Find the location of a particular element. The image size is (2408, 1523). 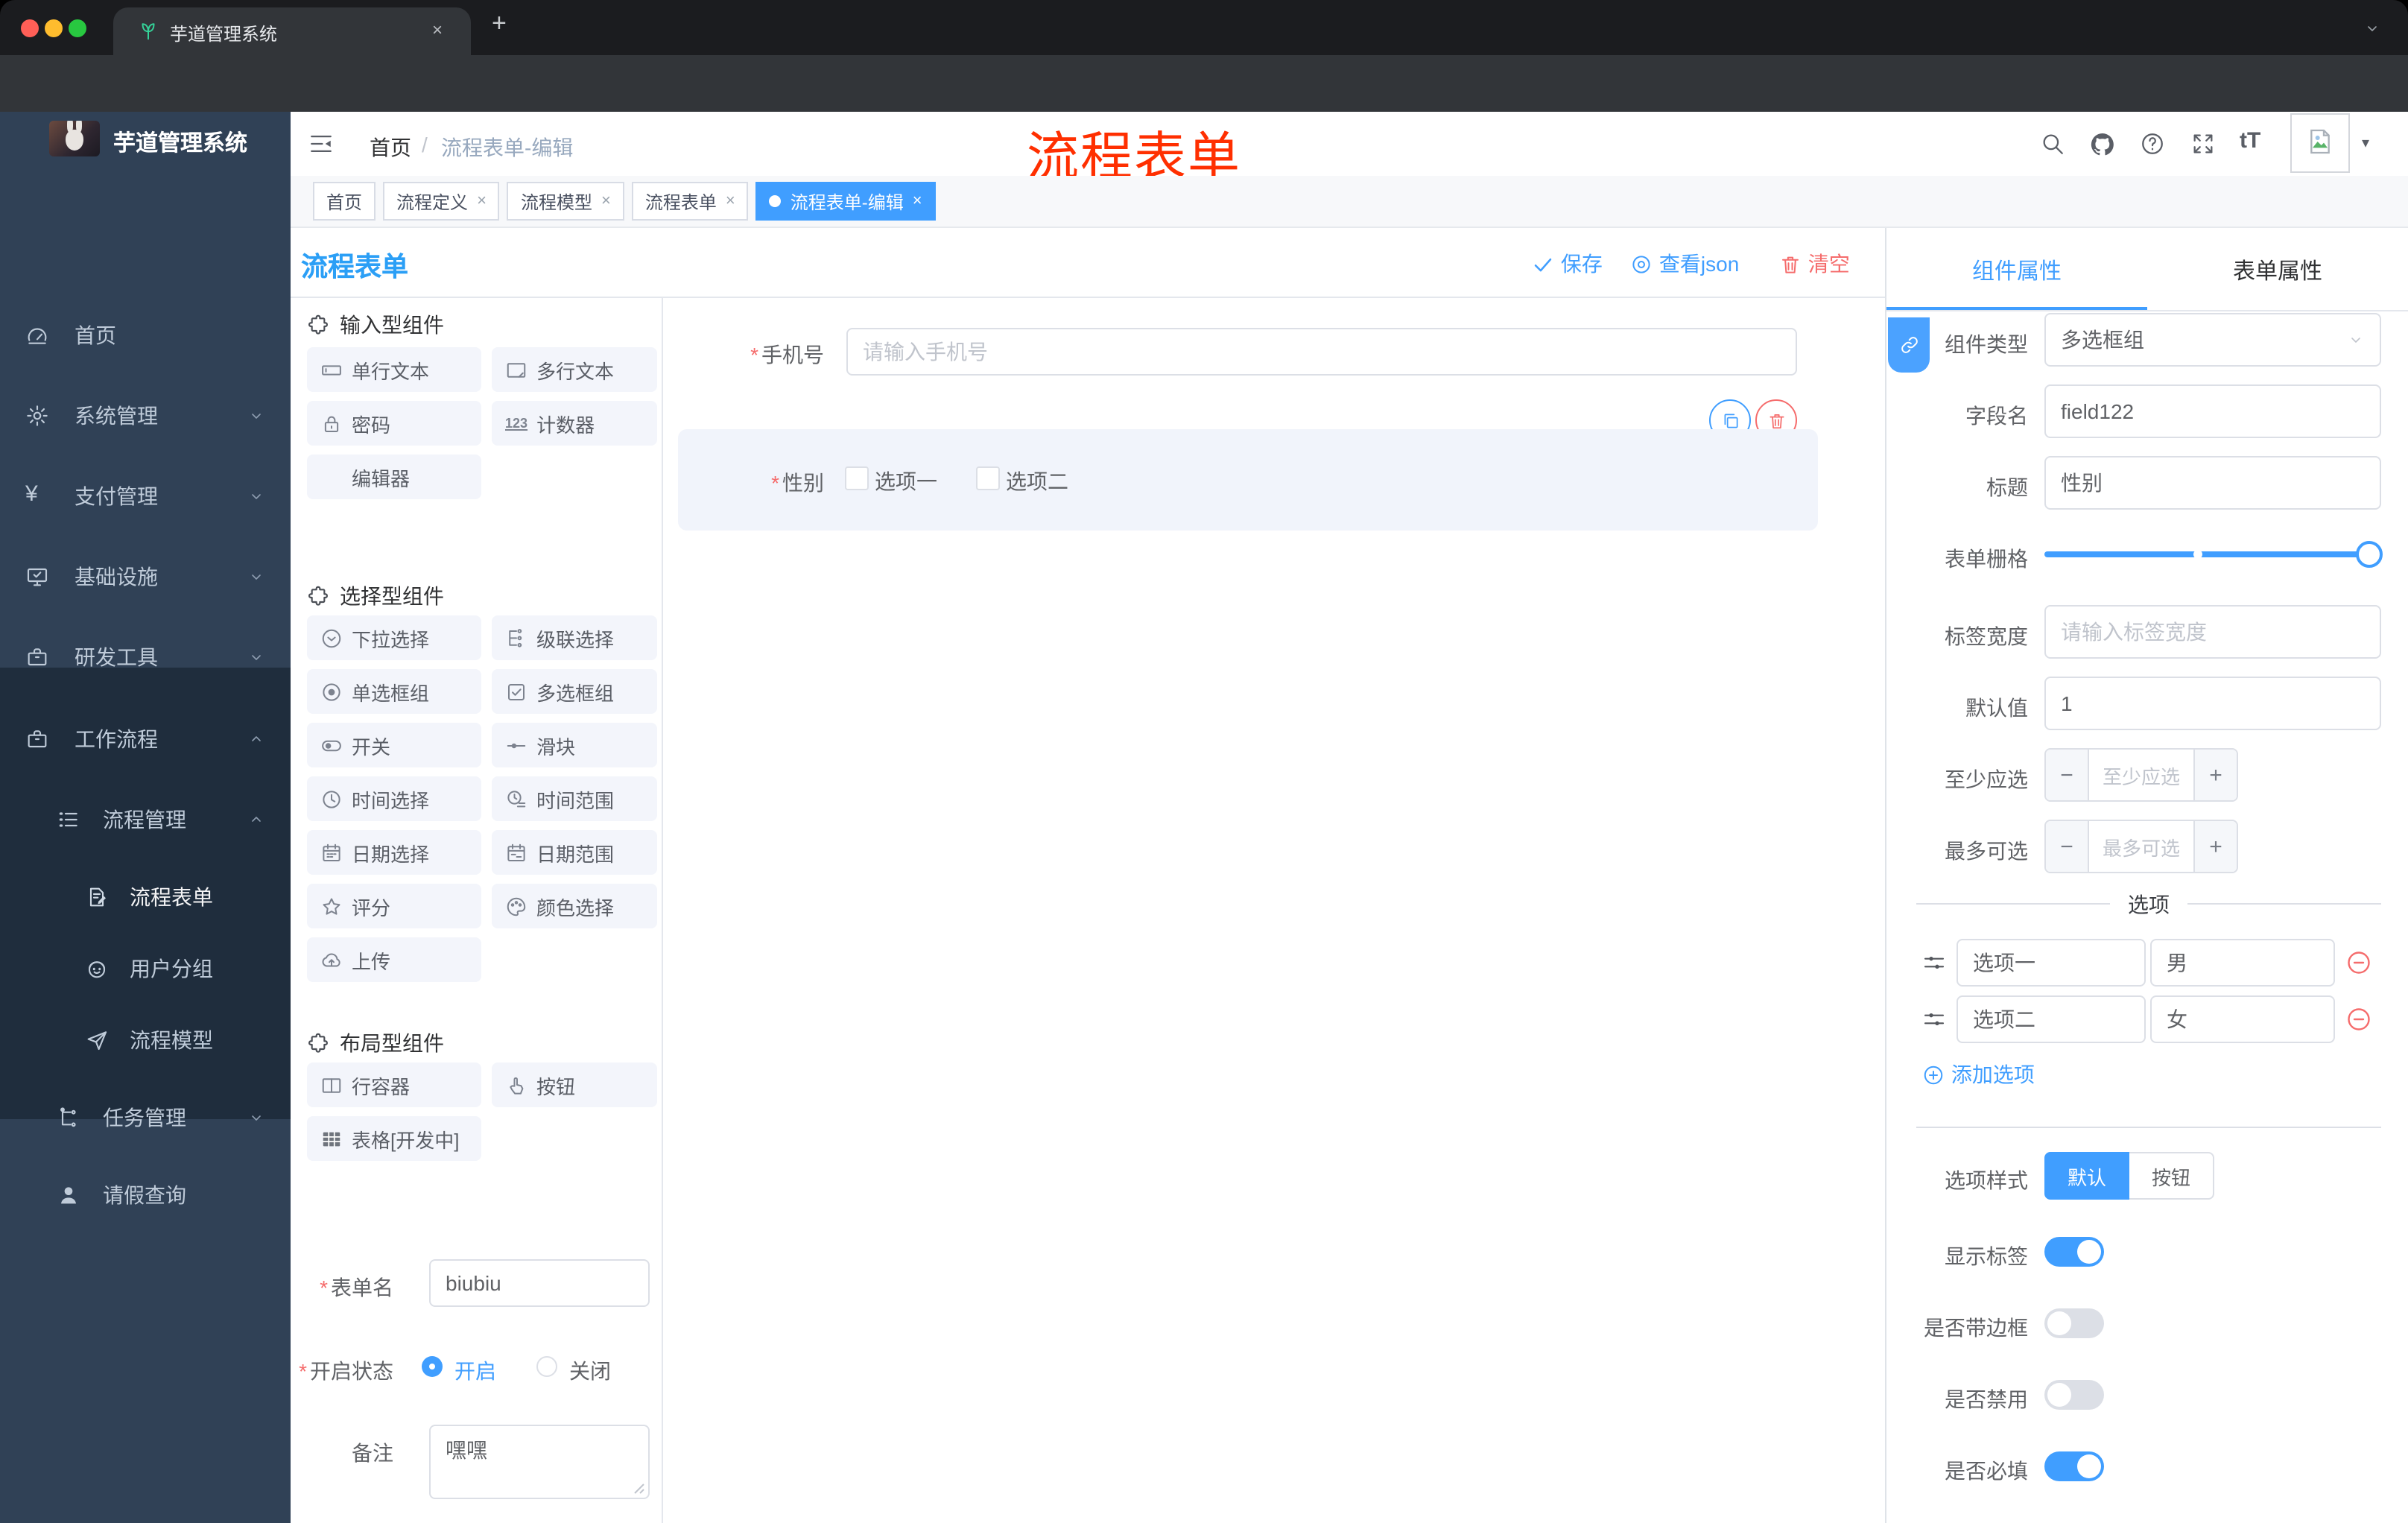

sidebar-item-leave-query: 请假查询 is located at coordinates (145, 1195).